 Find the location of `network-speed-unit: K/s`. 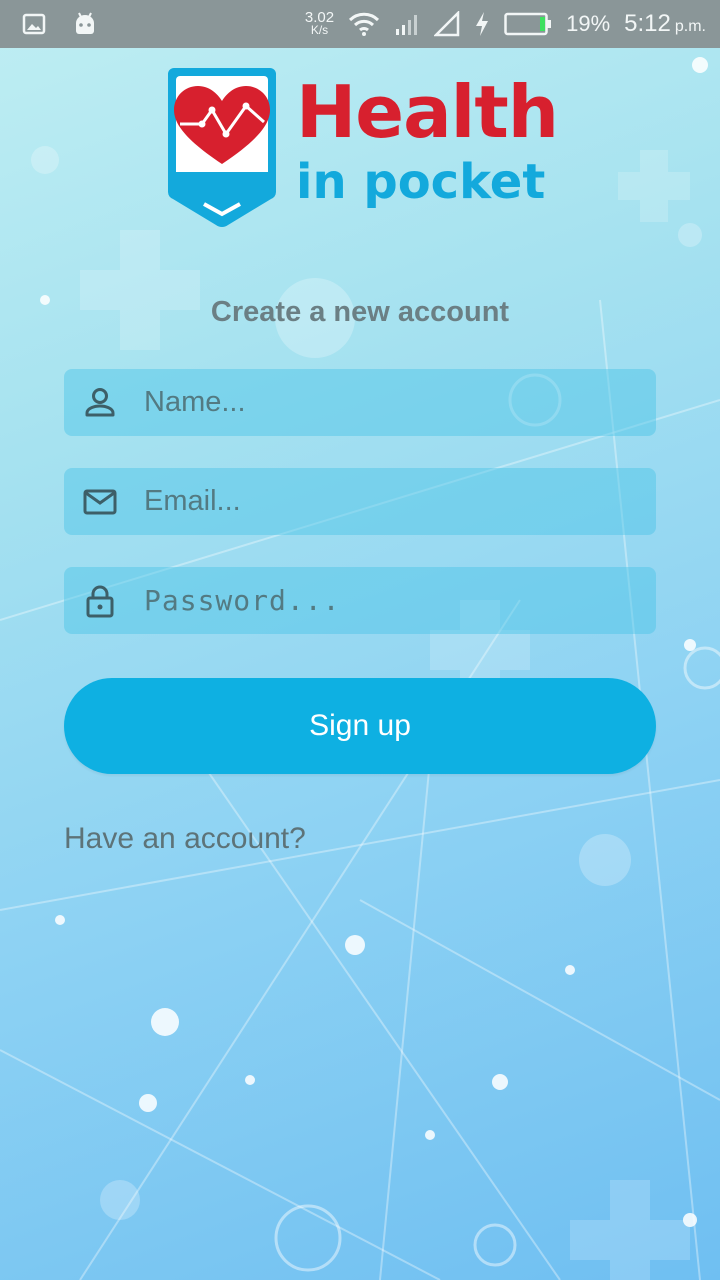

network-speed-unit: K/s is located at coordinates (319, 30).